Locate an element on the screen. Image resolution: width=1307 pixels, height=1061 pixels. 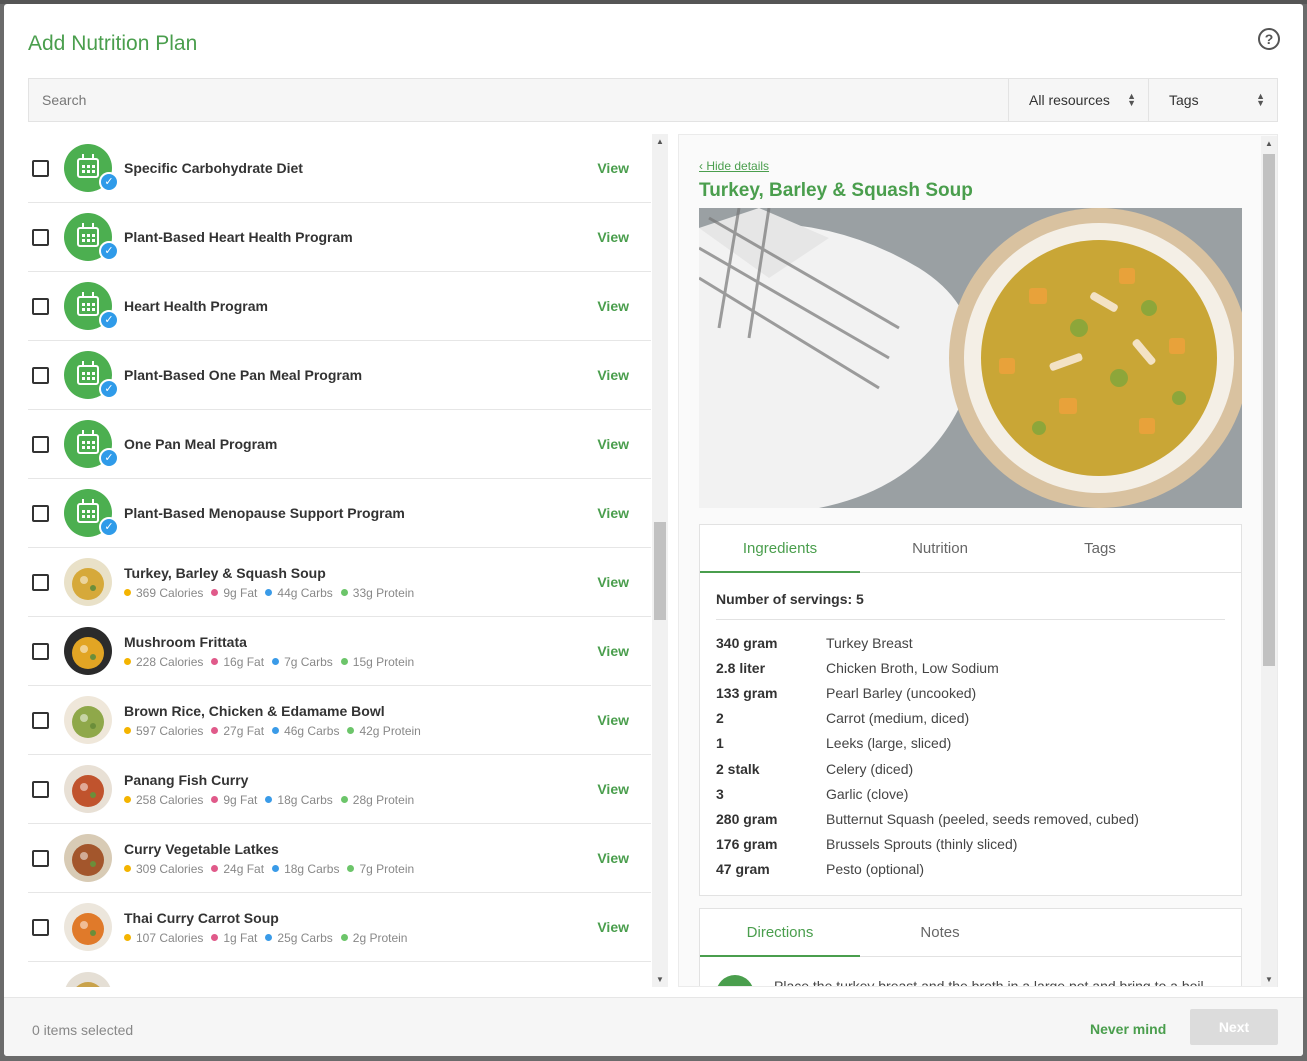
item-title: Thai Curry Carrot Soup is located at coordinates (201, 917).